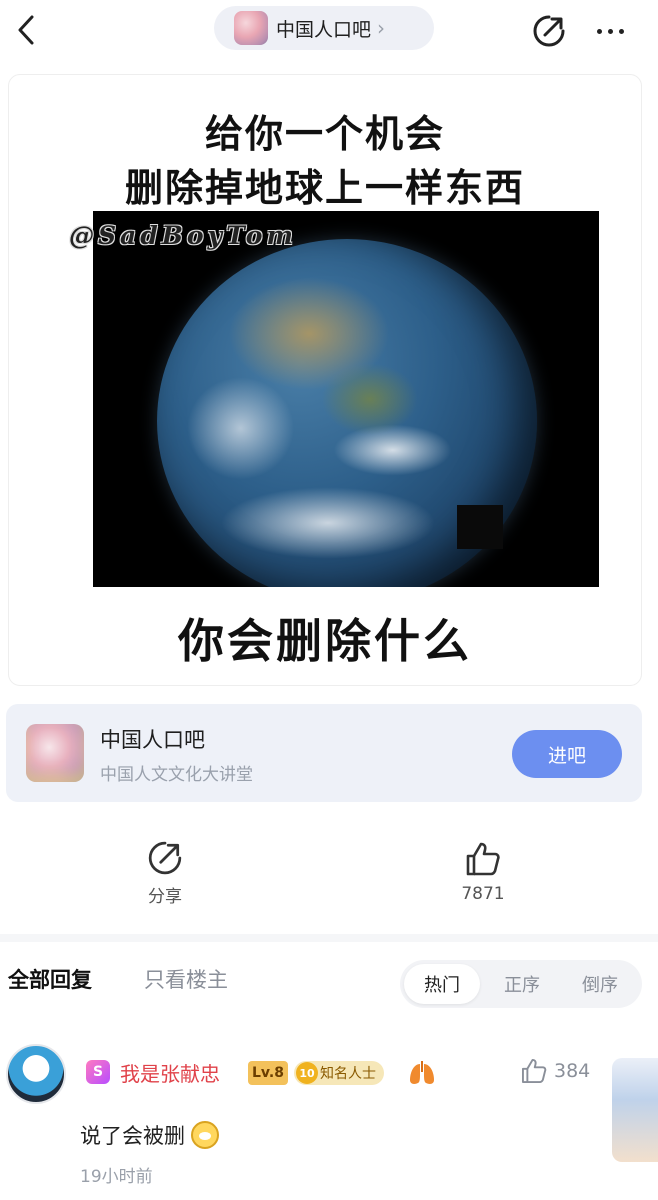 The image size is (658, 1200). What do you see at coordinates (152, 740) in the screenshot?
I see `forum-card-name: 中国人口吧` at bounding box center [152, 740].